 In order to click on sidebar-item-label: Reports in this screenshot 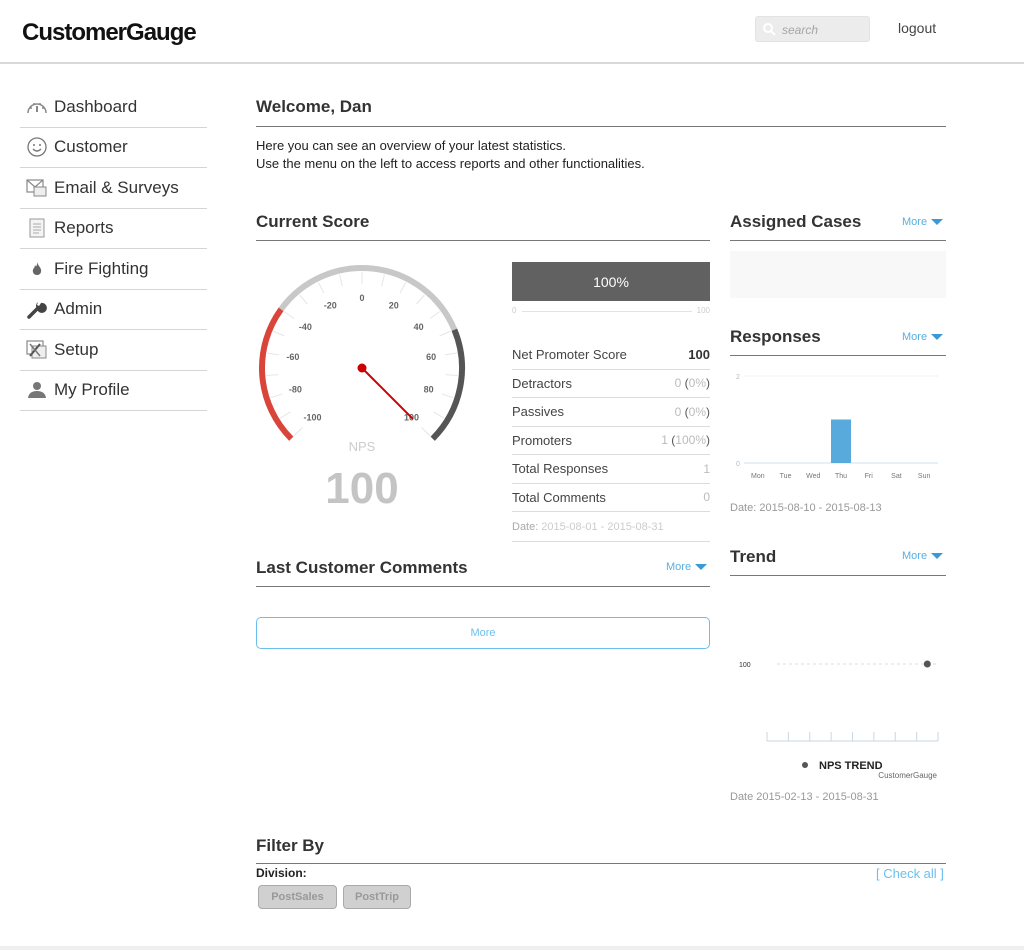, I will do `click(84, 228)`.